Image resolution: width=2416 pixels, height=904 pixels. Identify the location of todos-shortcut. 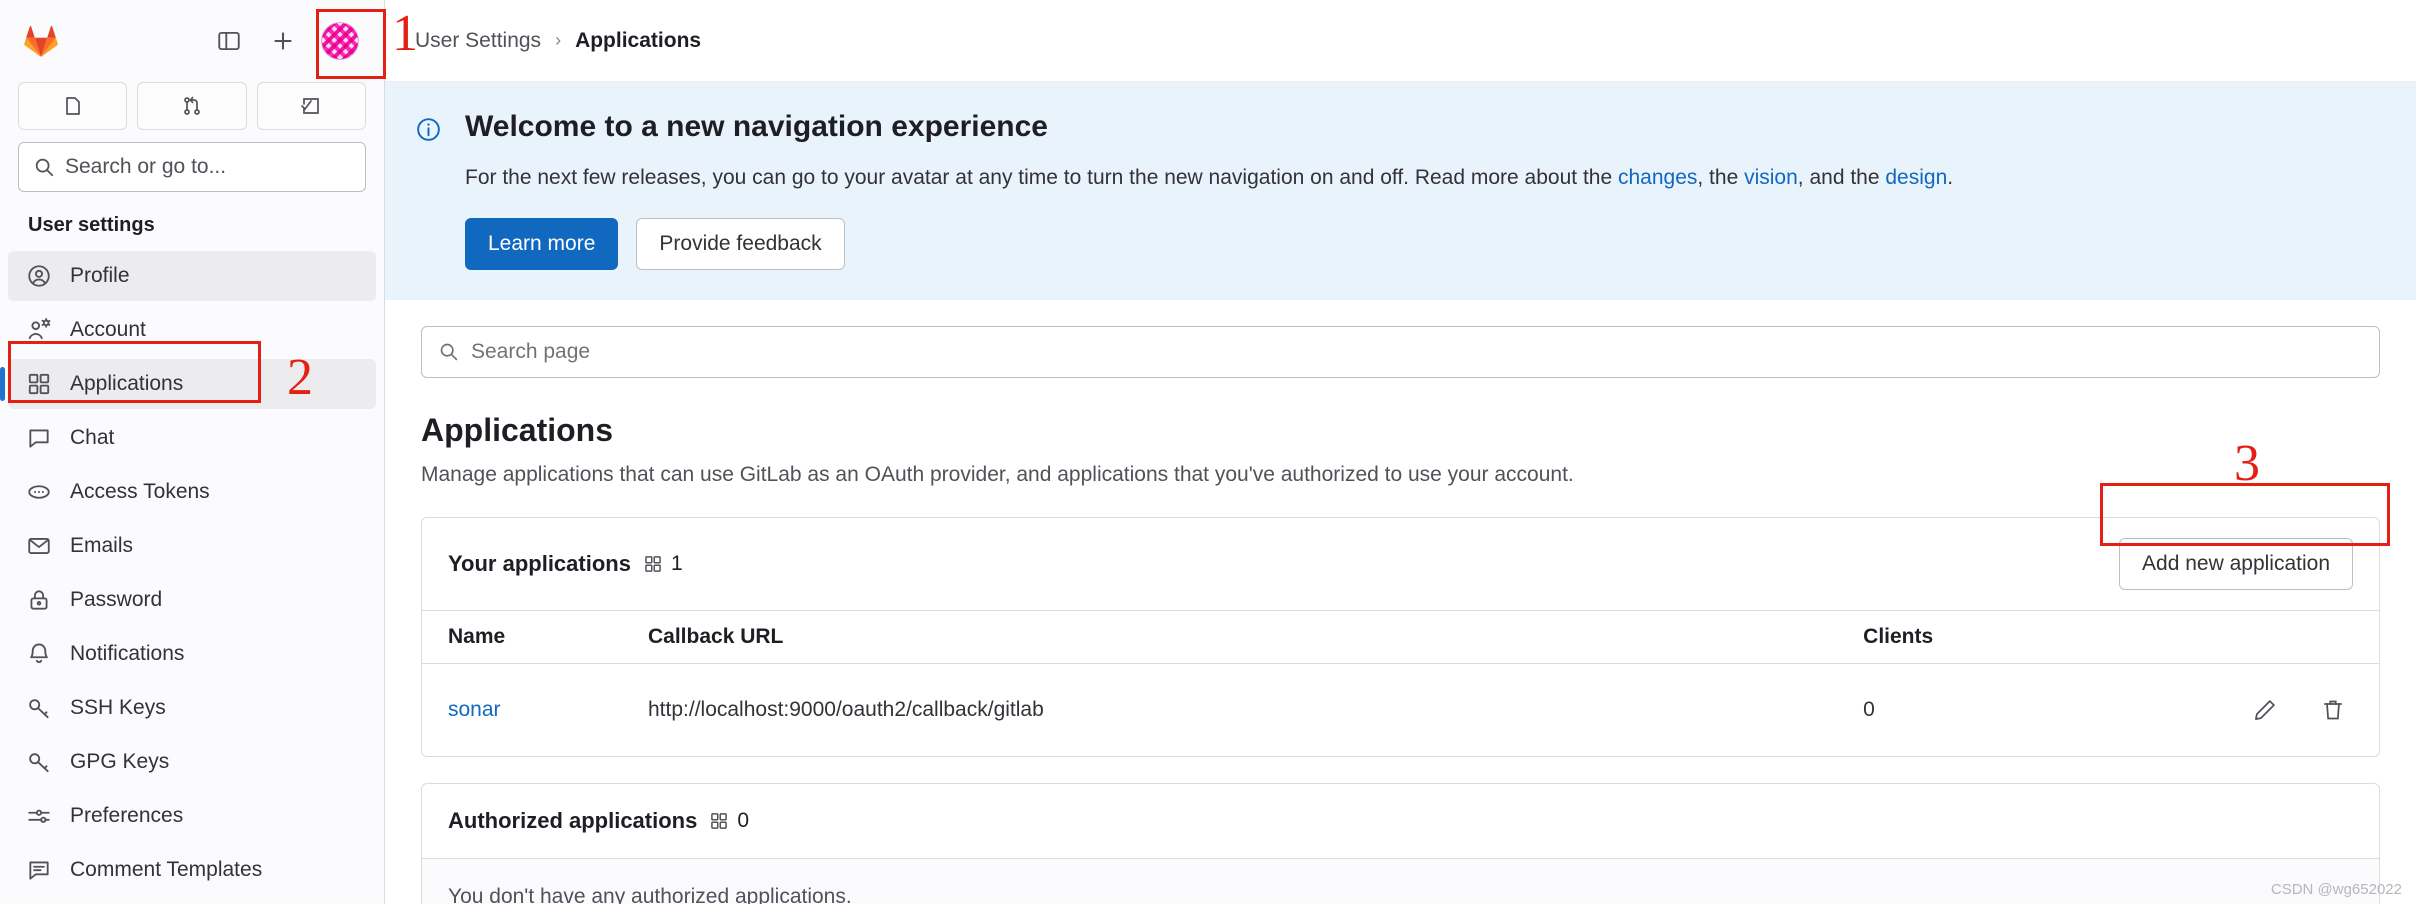
(311, 106).